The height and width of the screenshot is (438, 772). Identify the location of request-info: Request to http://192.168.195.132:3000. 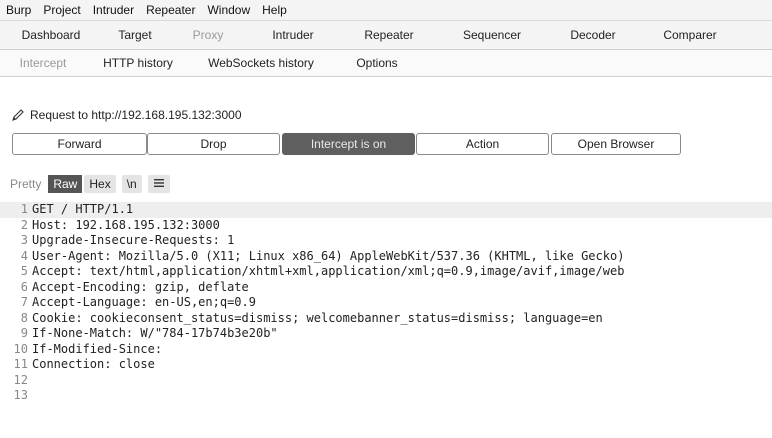
(126, 115).